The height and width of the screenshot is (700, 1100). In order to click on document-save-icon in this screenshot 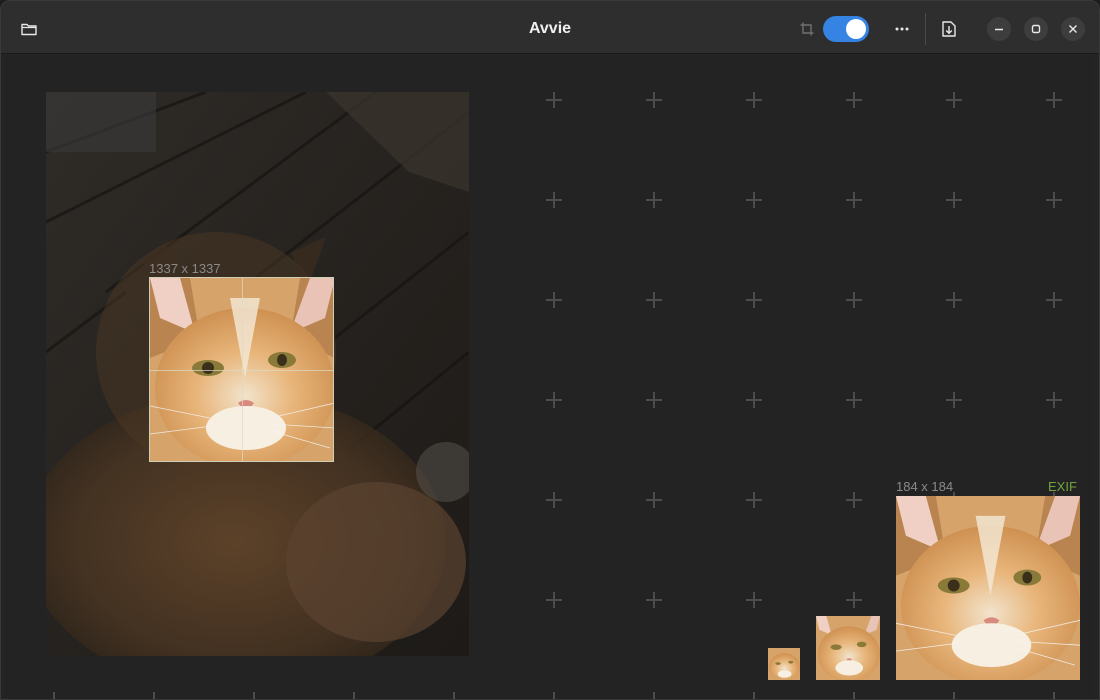, I will do `click(949, 29)`.